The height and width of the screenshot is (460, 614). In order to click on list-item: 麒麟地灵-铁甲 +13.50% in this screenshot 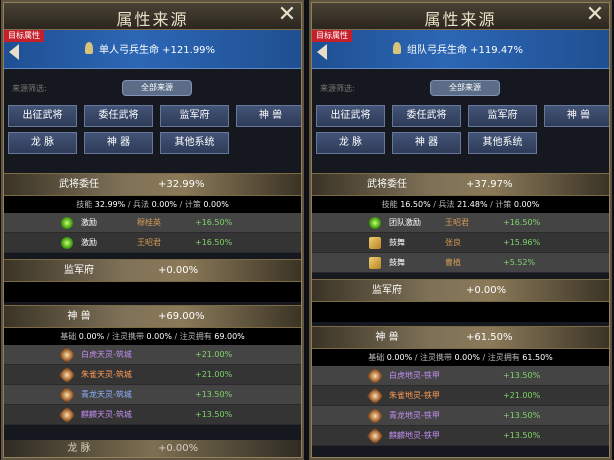, I will do `click(460, 436)`.